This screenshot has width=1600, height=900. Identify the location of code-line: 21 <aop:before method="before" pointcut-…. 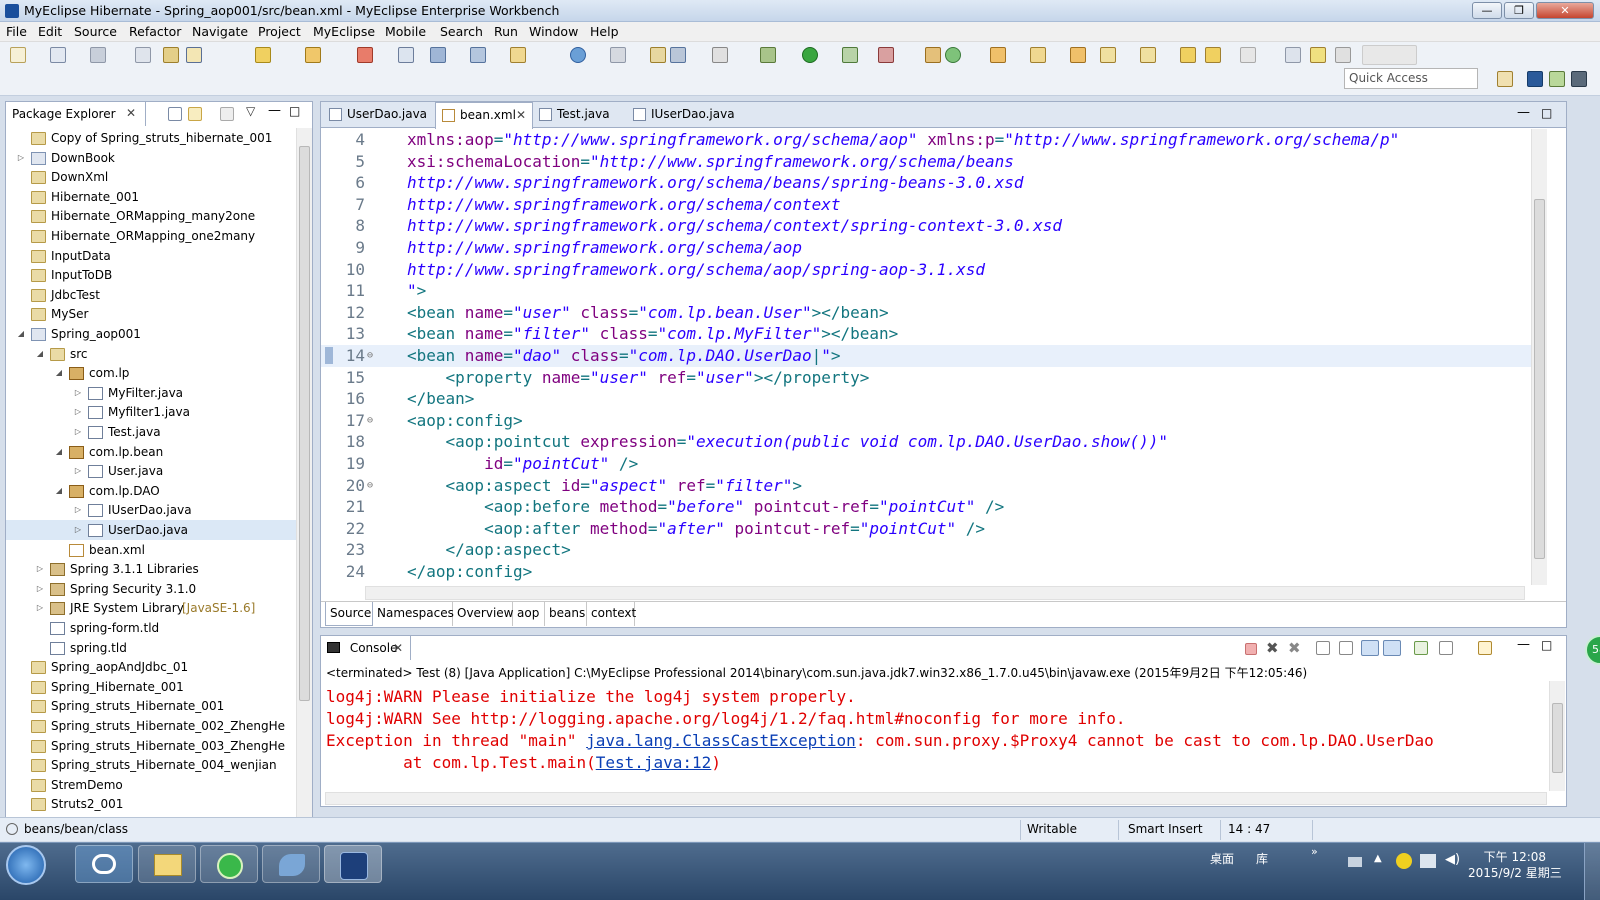
(926, 507).